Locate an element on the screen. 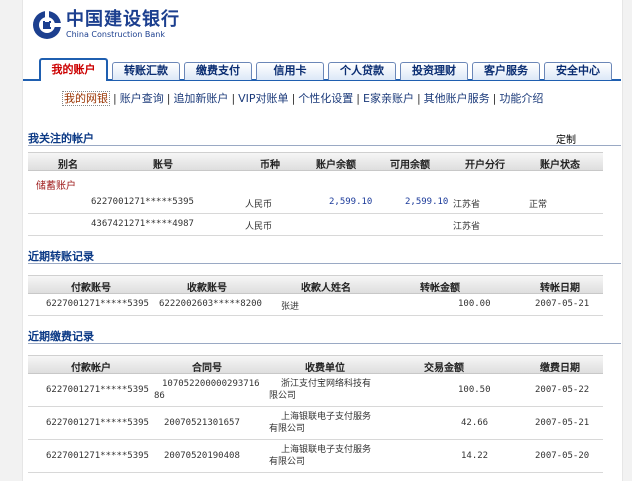 The height and width of the screenshot is (481, 632). payments-table-header: 付款帐户 合同号 收费单位 交易金额 缴费日期 is located at coordinates (315, 364).